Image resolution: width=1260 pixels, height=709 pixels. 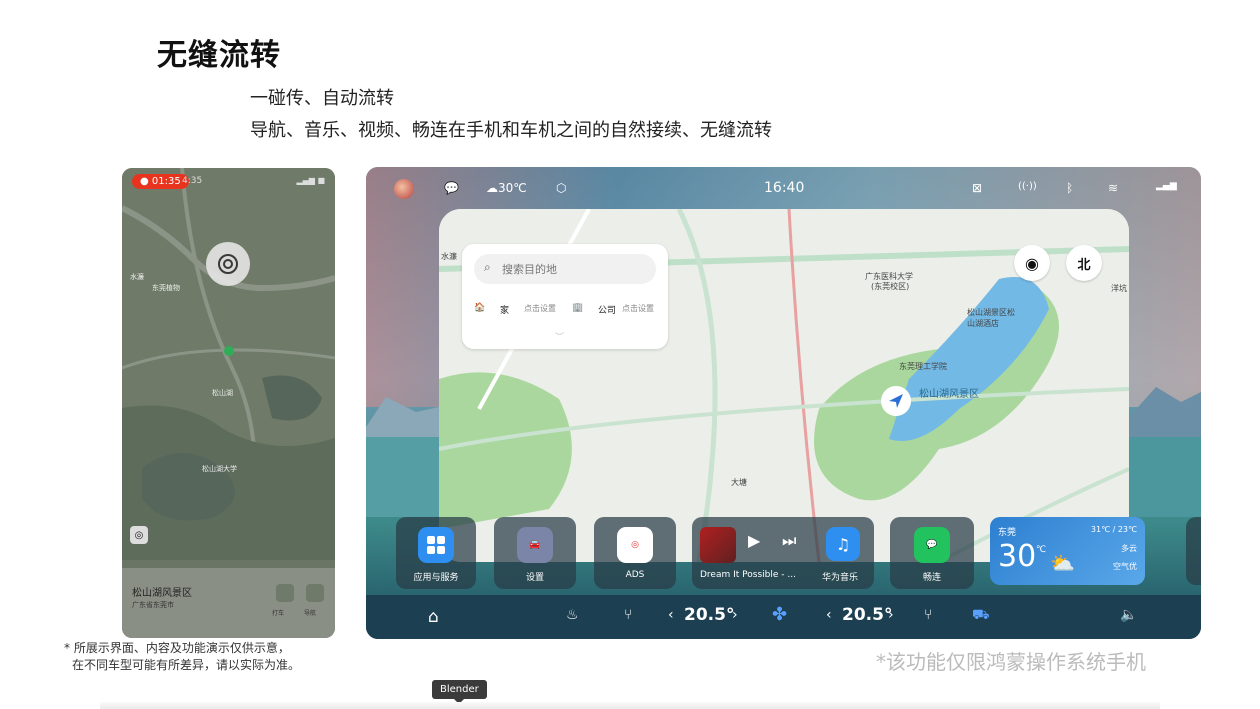 What do you see at coordinates (635, 553) in the screenshot?
I see `ads-tile: ◎ ADS` at bounding box center [635, 553].